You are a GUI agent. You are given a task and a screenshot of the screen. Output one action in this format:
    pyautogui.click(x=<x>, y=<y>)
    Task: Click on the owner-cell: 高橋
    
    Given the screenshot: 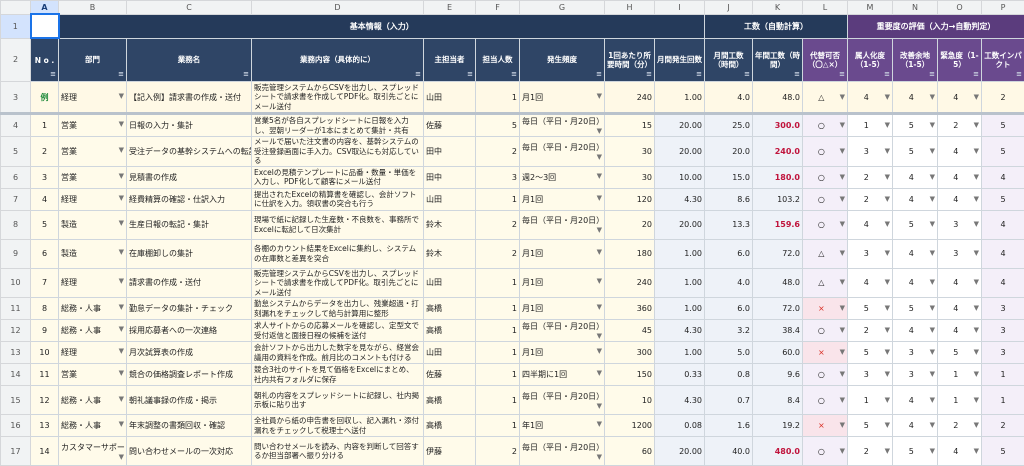 What is the action you would take?
    pyautogui.click(x=450, y=331)
    